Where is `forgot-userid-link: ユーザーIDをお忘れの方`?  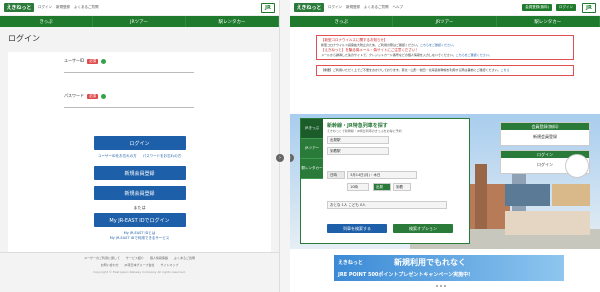
forgot-userid-link: ユーザーIDをお忘れの方 is located at coordinates (117, 156).